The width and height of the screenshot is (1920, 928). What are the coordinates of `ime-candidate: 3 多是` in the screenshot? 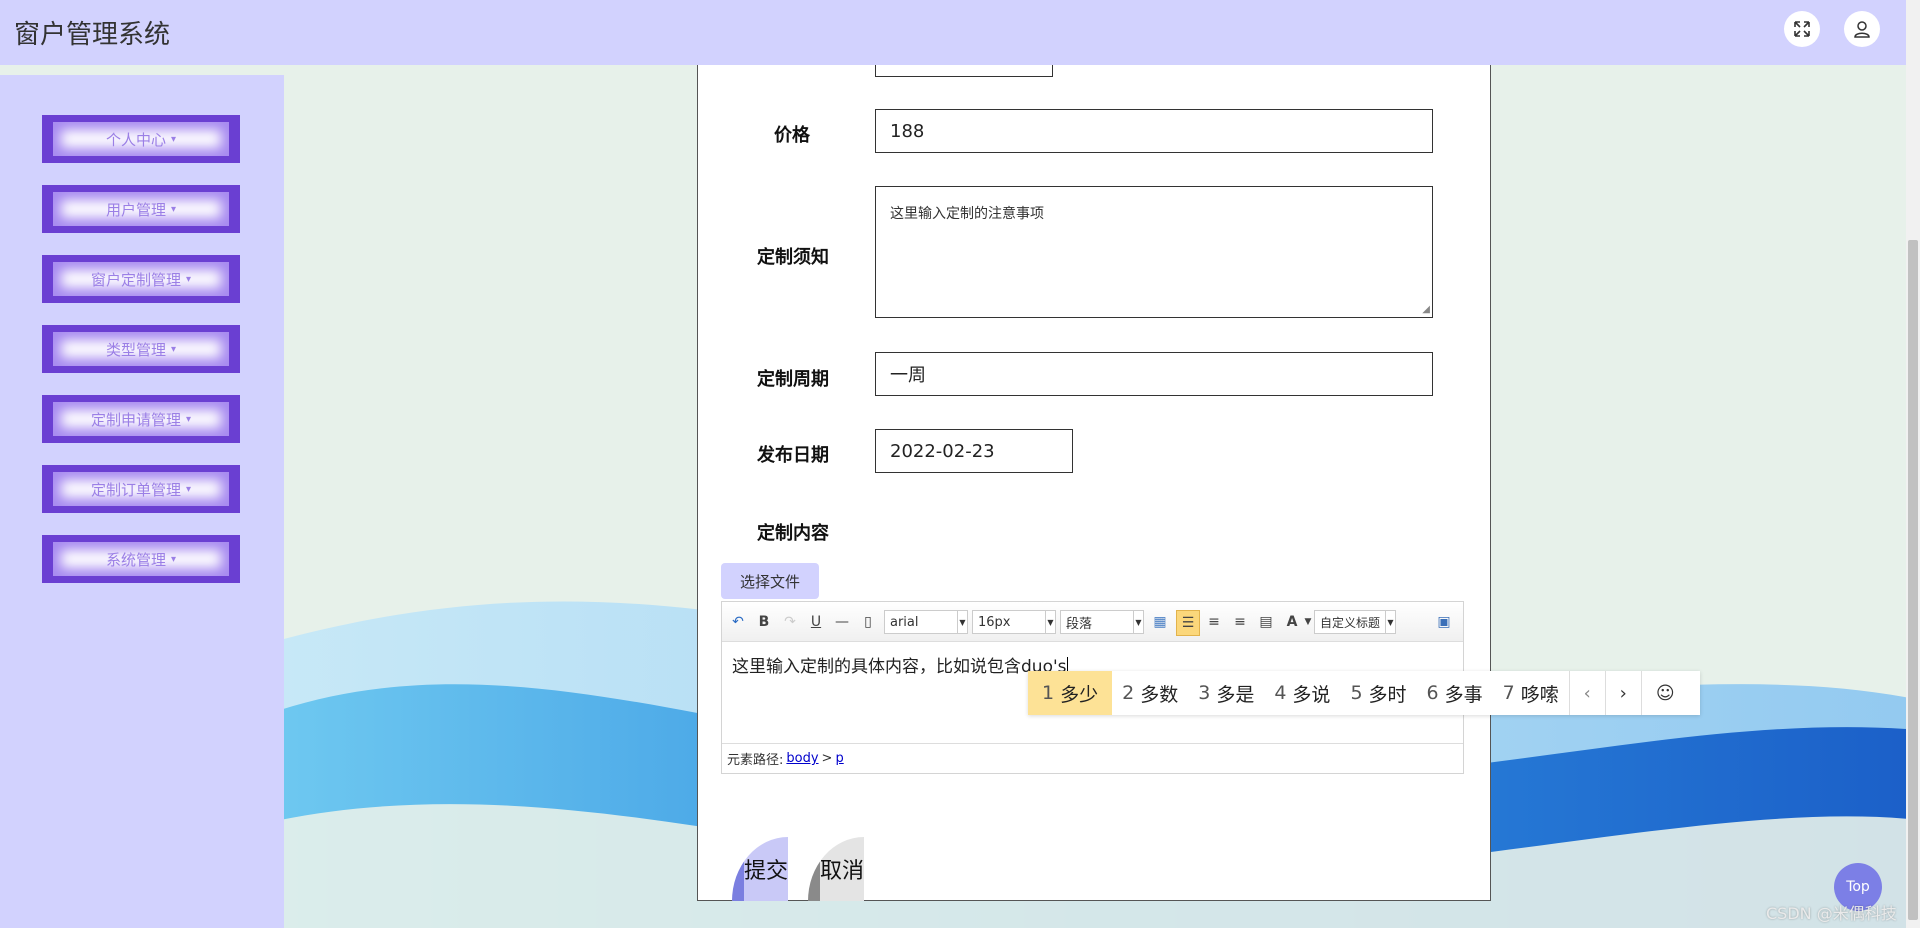 It's located at (1226, 693).